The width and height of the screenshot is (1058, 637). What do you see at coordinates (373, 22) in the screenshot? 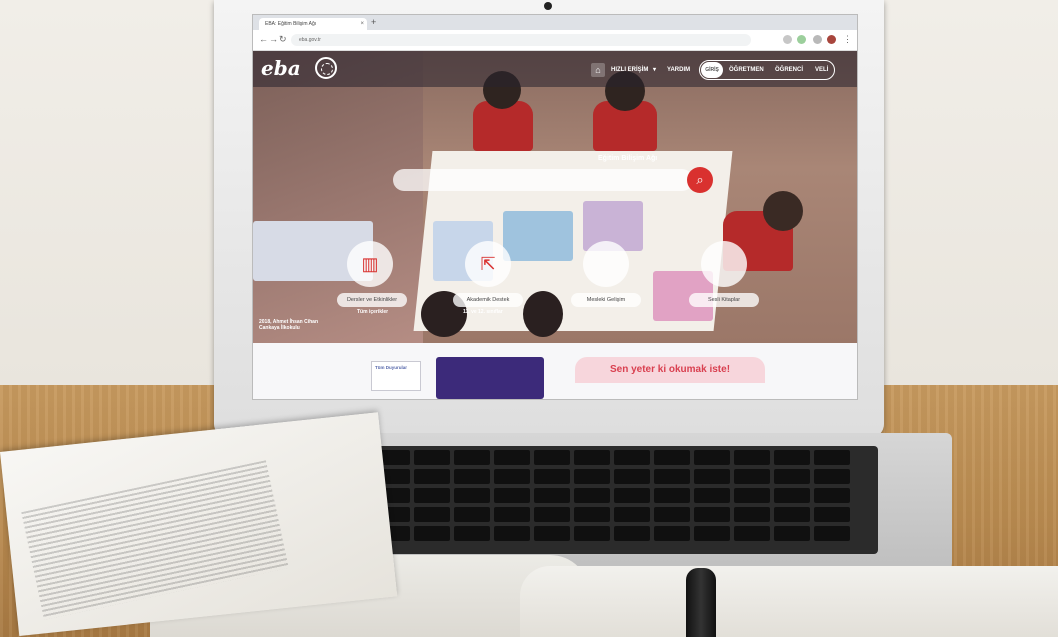
I see `new-tab-button: +` at bounding box center [373, 22].